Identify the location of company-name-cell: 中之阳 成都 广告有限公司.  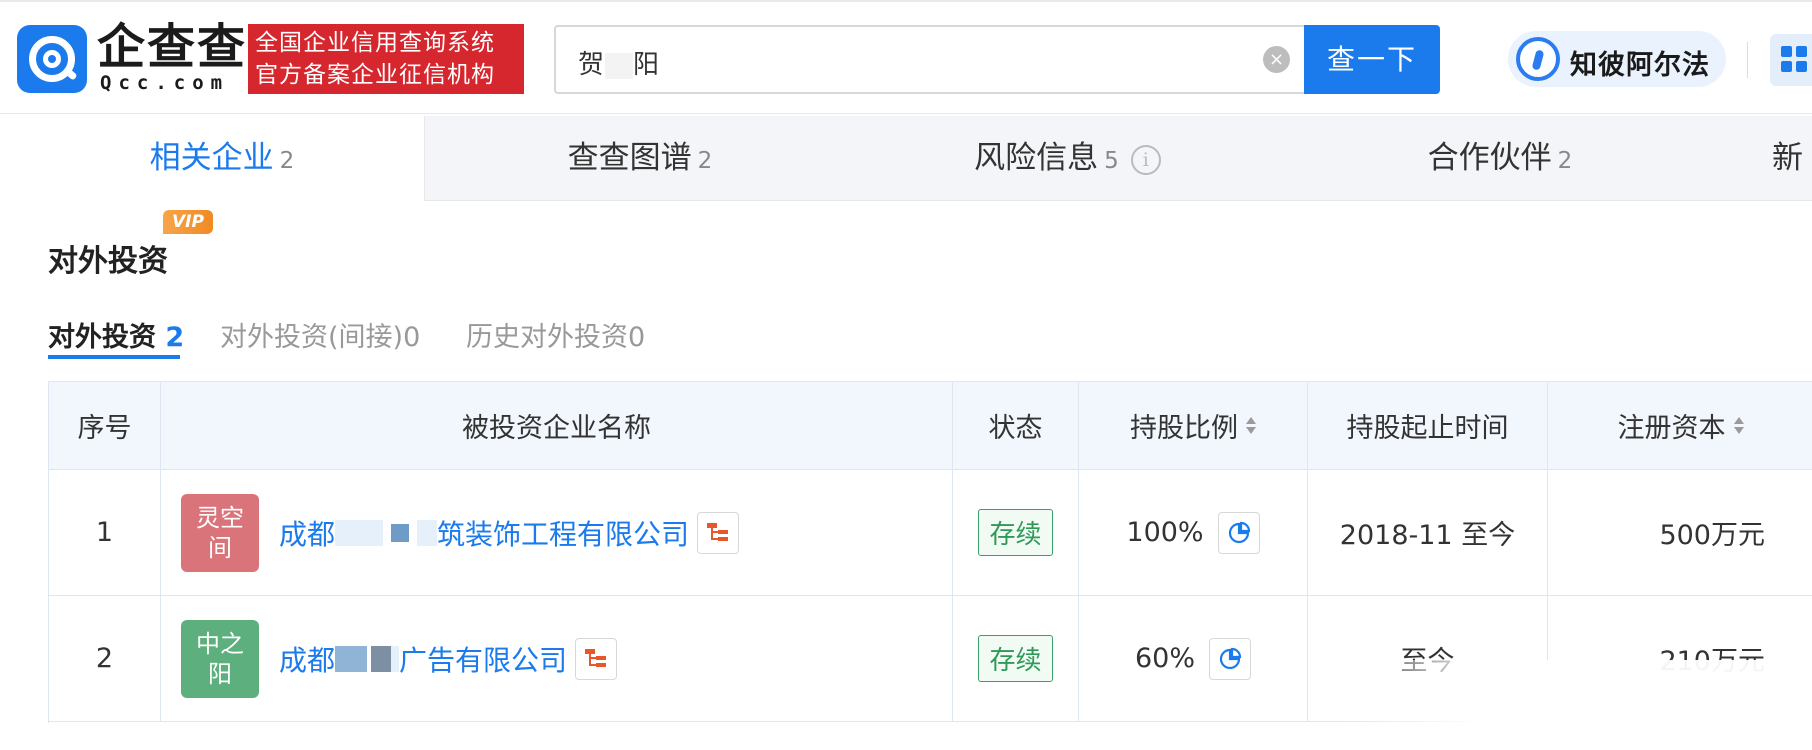
(557, 659).